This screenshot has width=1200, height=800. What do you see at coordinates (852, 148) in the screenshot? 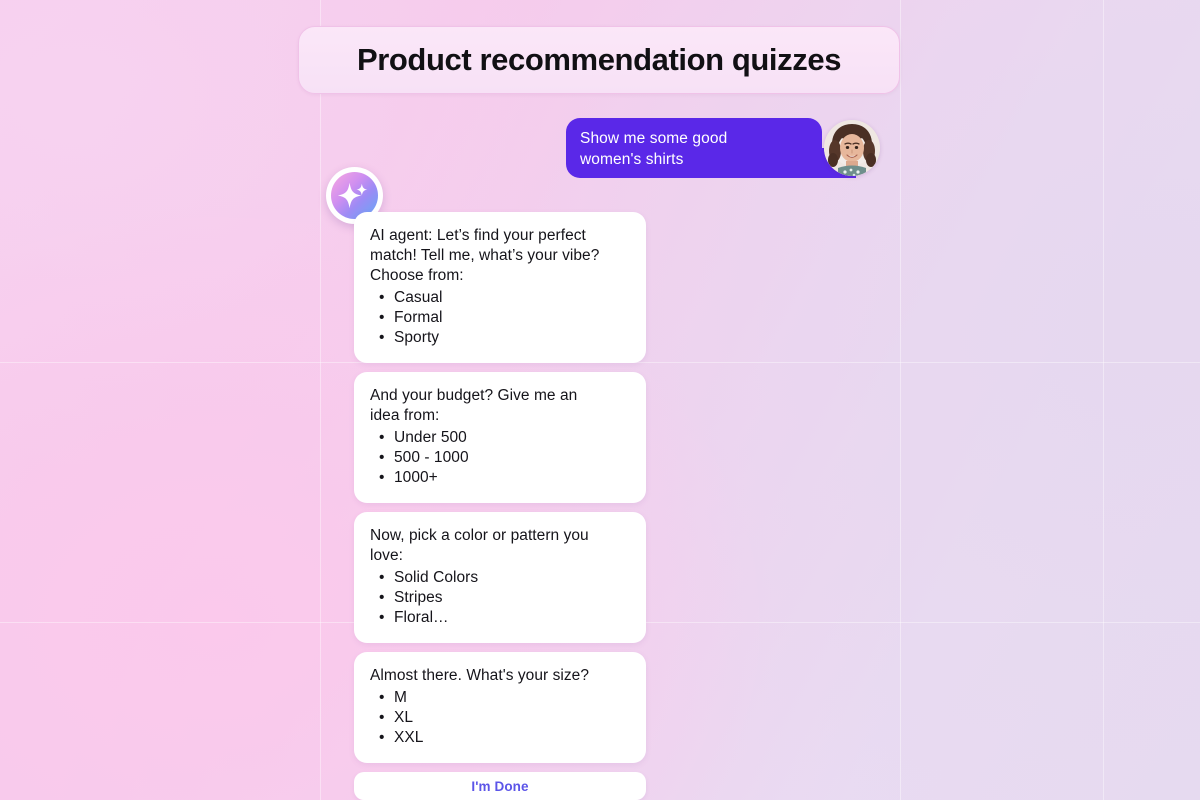
I see `avatar` at bounding box center [852, 148].